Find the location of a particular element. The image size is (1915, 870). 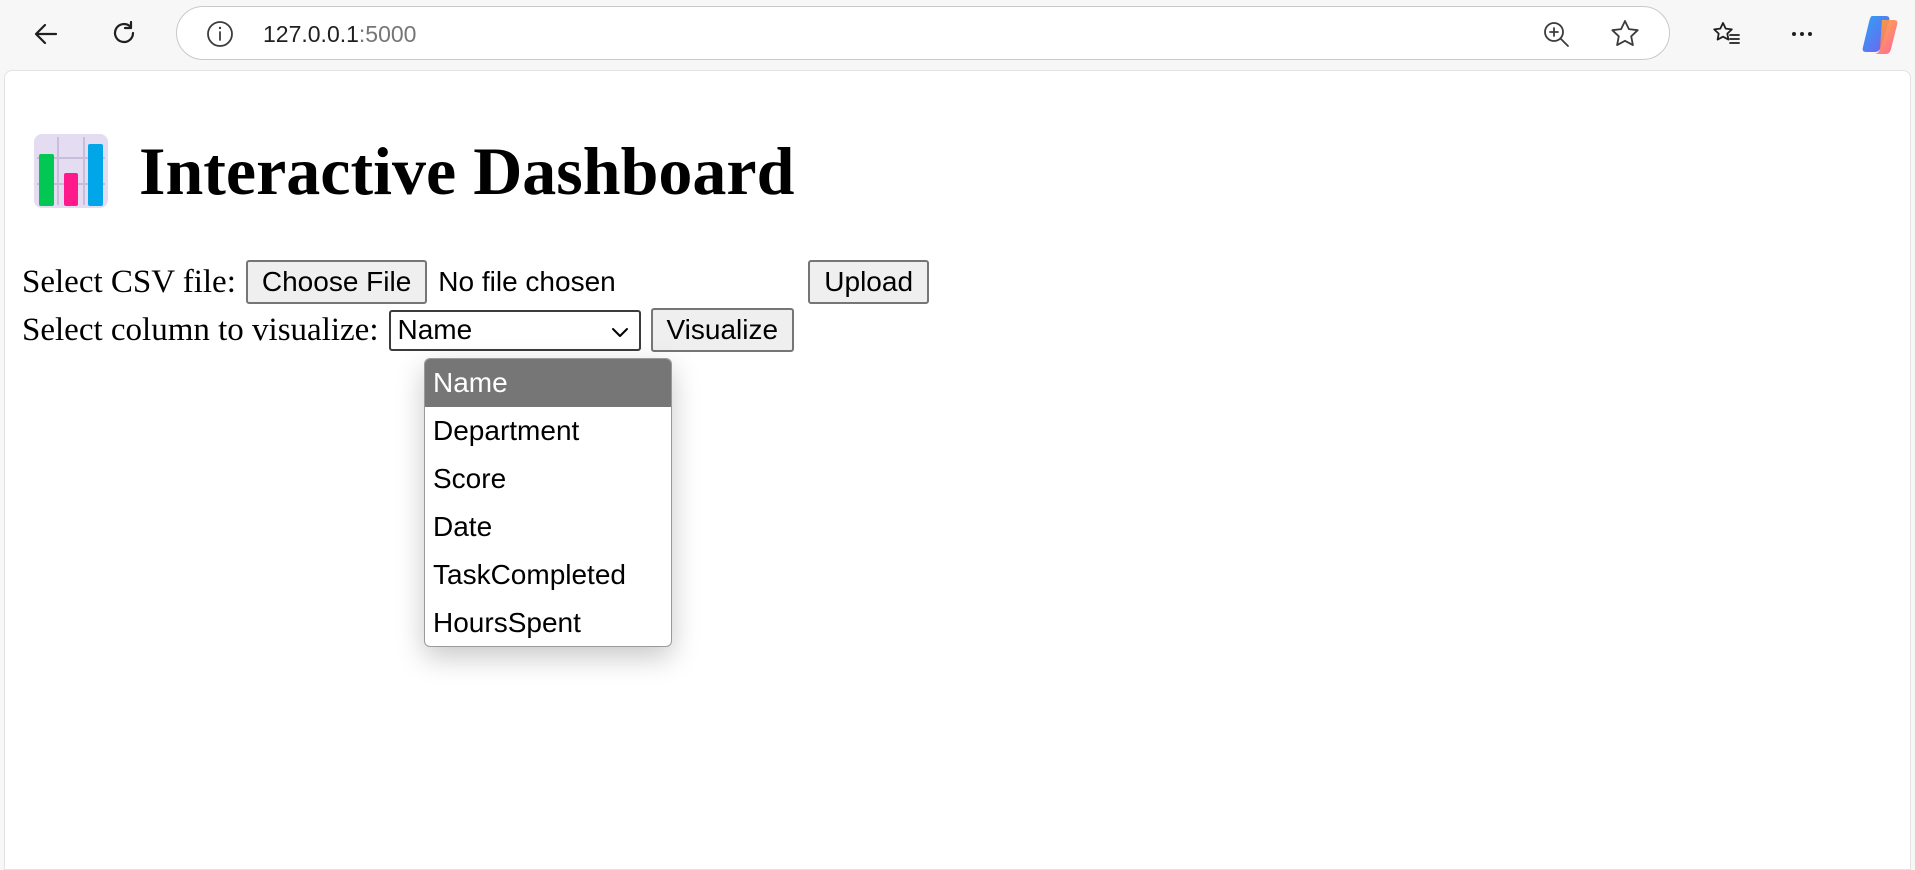

browser-toolbar: 127.0.0.1:5000 is located at coordinates (957, 34).